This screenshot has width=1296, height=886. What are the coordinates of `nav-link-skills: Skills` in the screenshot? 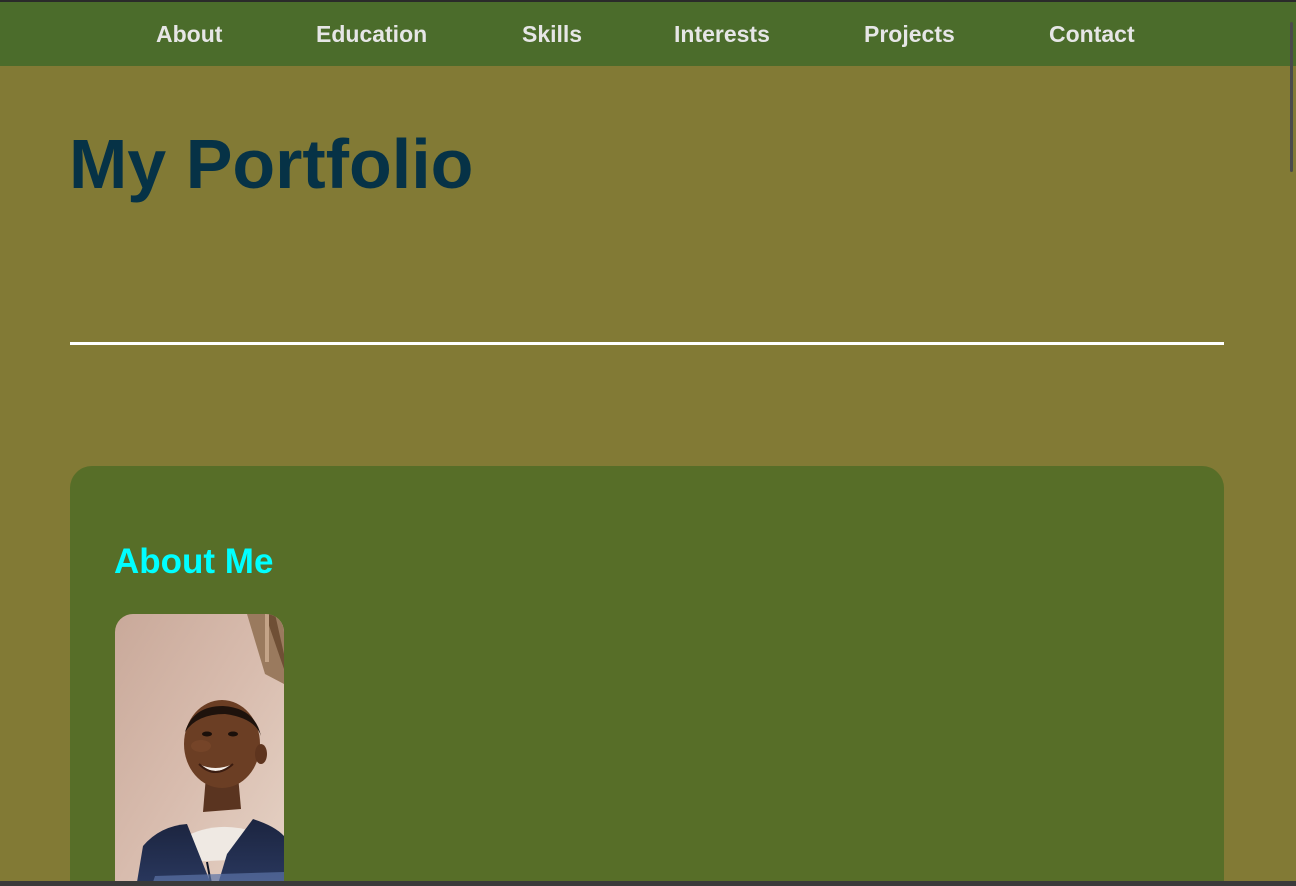 It's located at (552, 34).